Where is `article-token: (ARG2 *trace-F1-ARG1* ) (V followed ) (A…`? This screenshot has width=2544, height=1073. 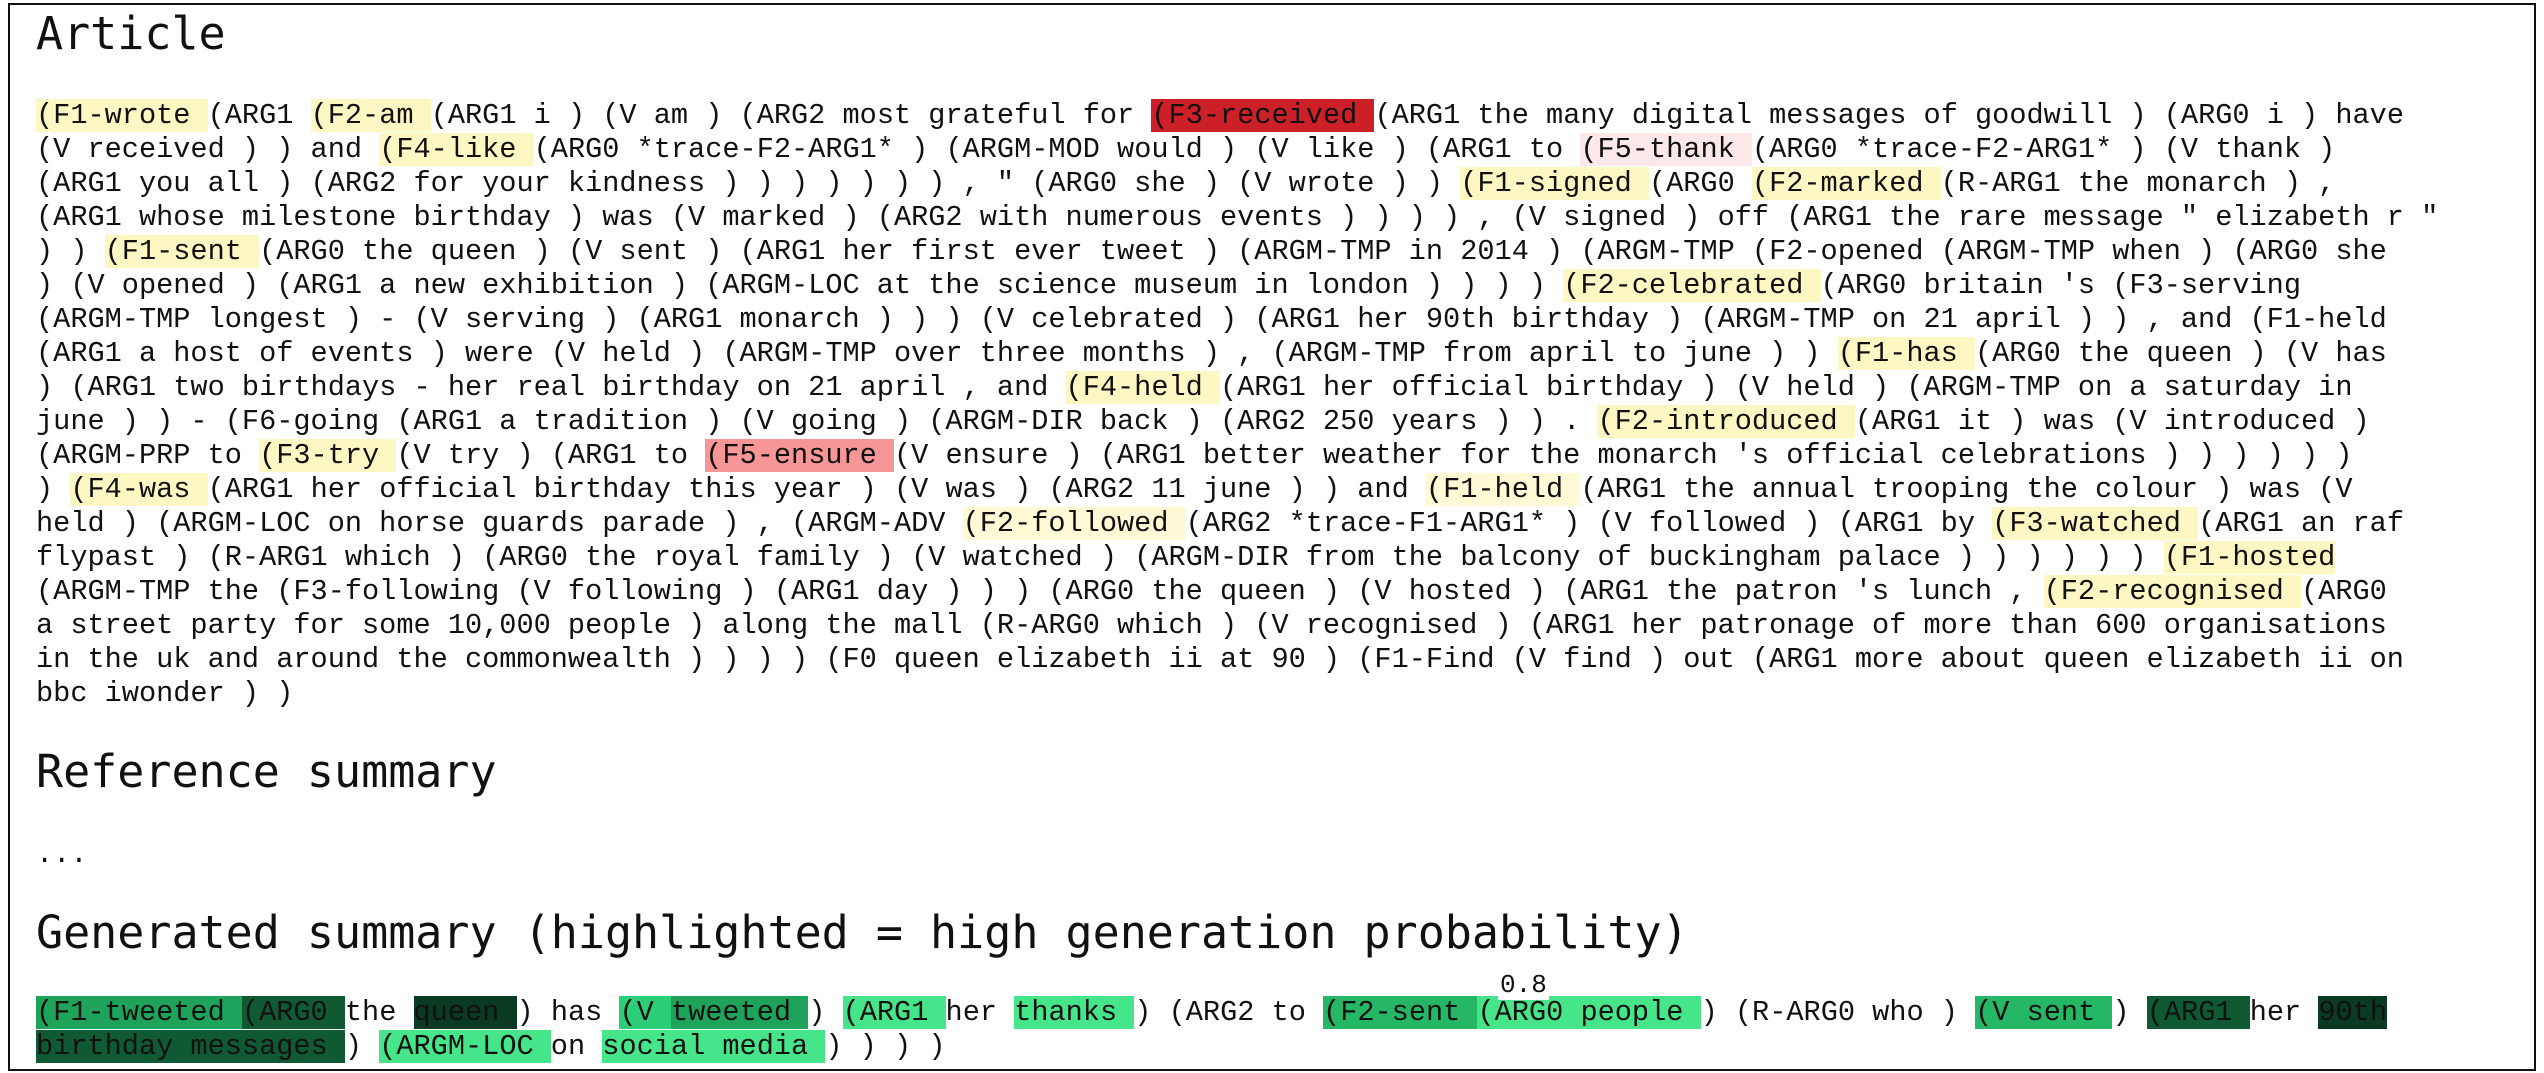
article-token: (ARG2 *trace-F1-ARG1* ) (V followed ) (A… is located at coordinates (1589, 523).